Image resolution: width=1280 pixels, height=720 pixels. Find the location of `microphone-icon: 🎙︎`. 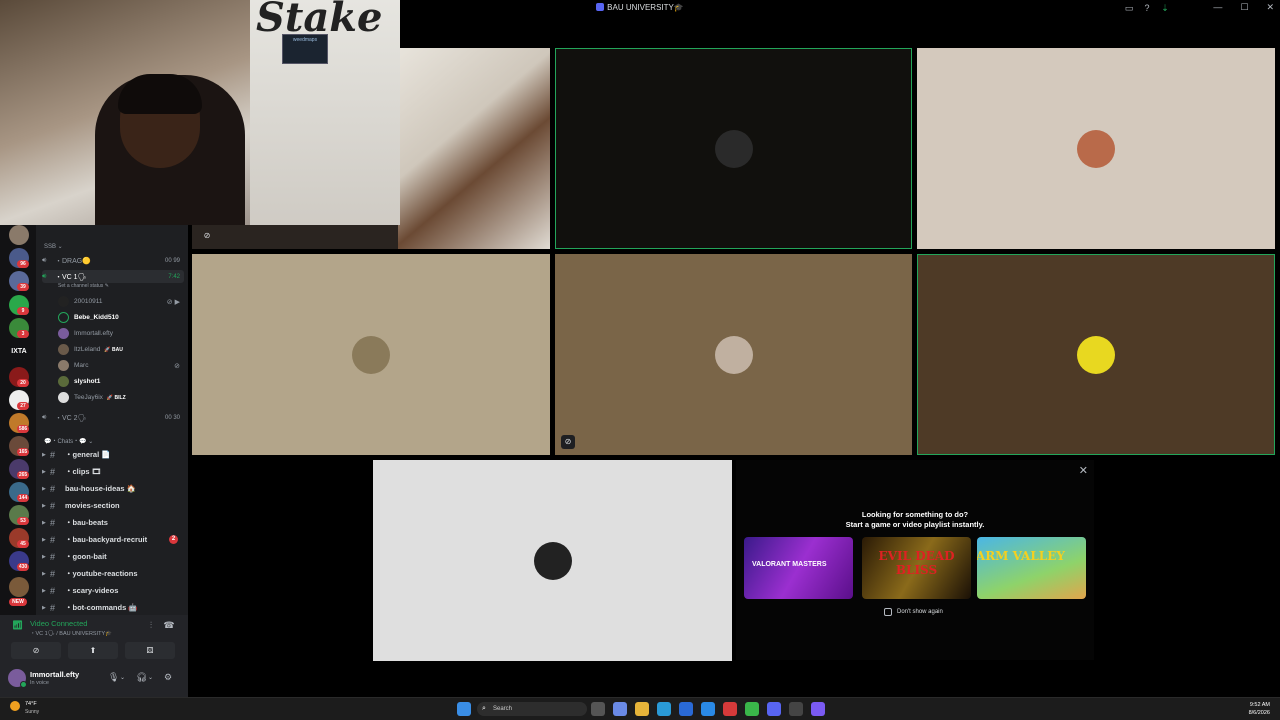

microphone-icon: 🎙︎ is located at coordinates (113, 677).